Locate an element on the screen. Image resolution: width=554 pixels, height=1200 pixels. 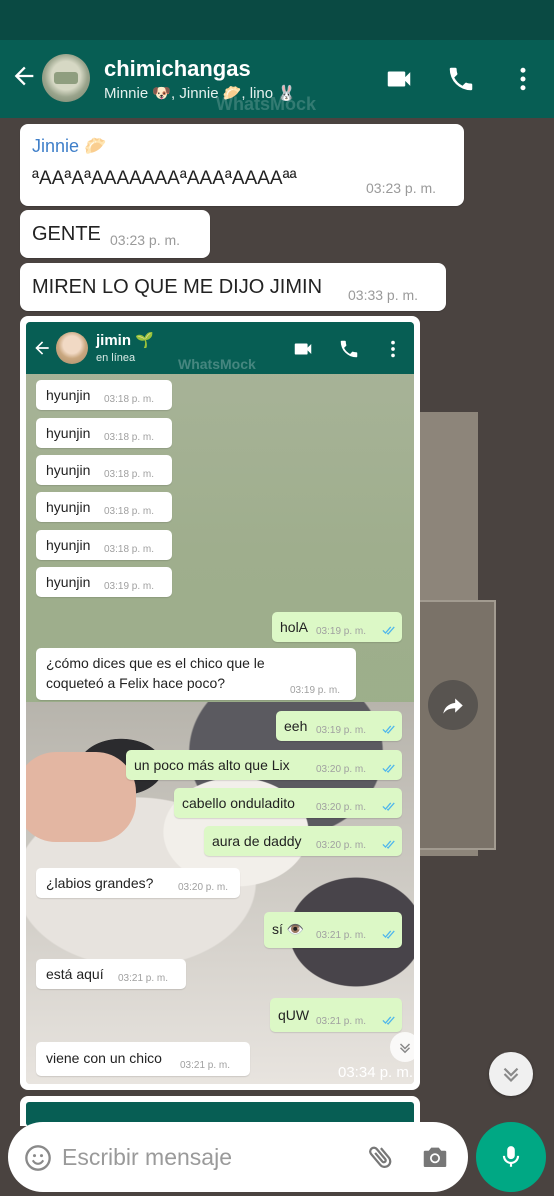
inner-message-text: cabello onduladito is located at coordinates (238, 803).